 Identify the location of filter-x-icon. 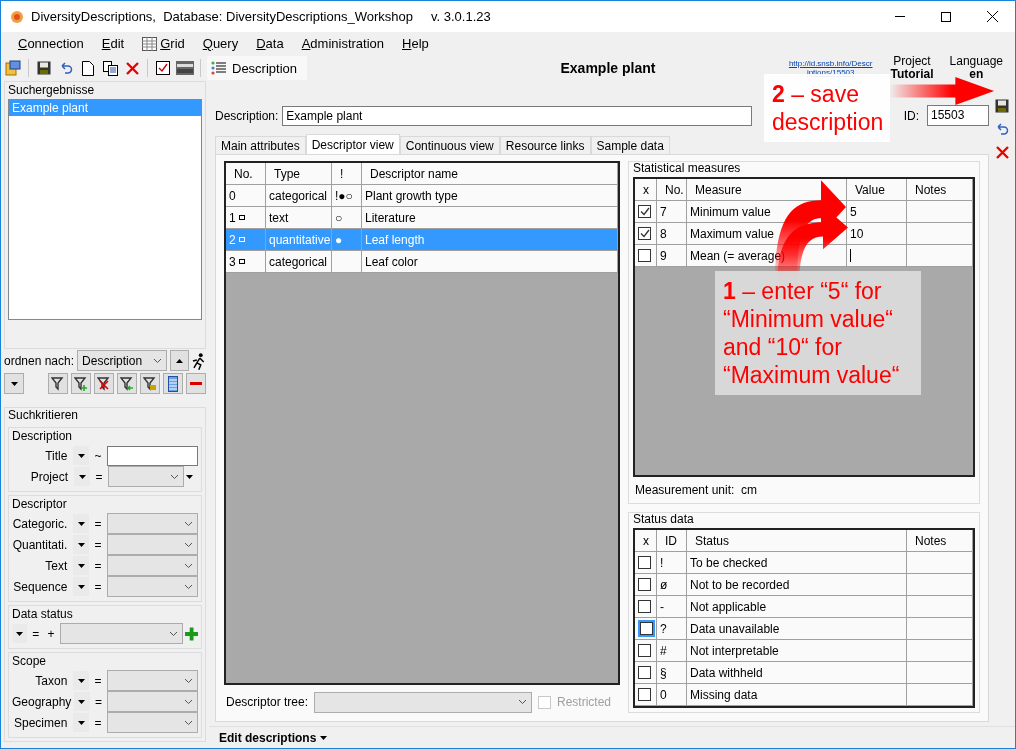
(104, 383).